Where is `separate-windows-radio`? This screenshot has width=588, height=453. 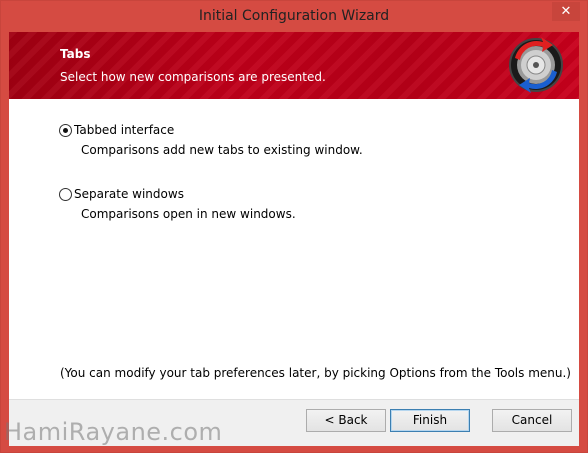
separate-windows-radio is located at coordinates (65, 194).